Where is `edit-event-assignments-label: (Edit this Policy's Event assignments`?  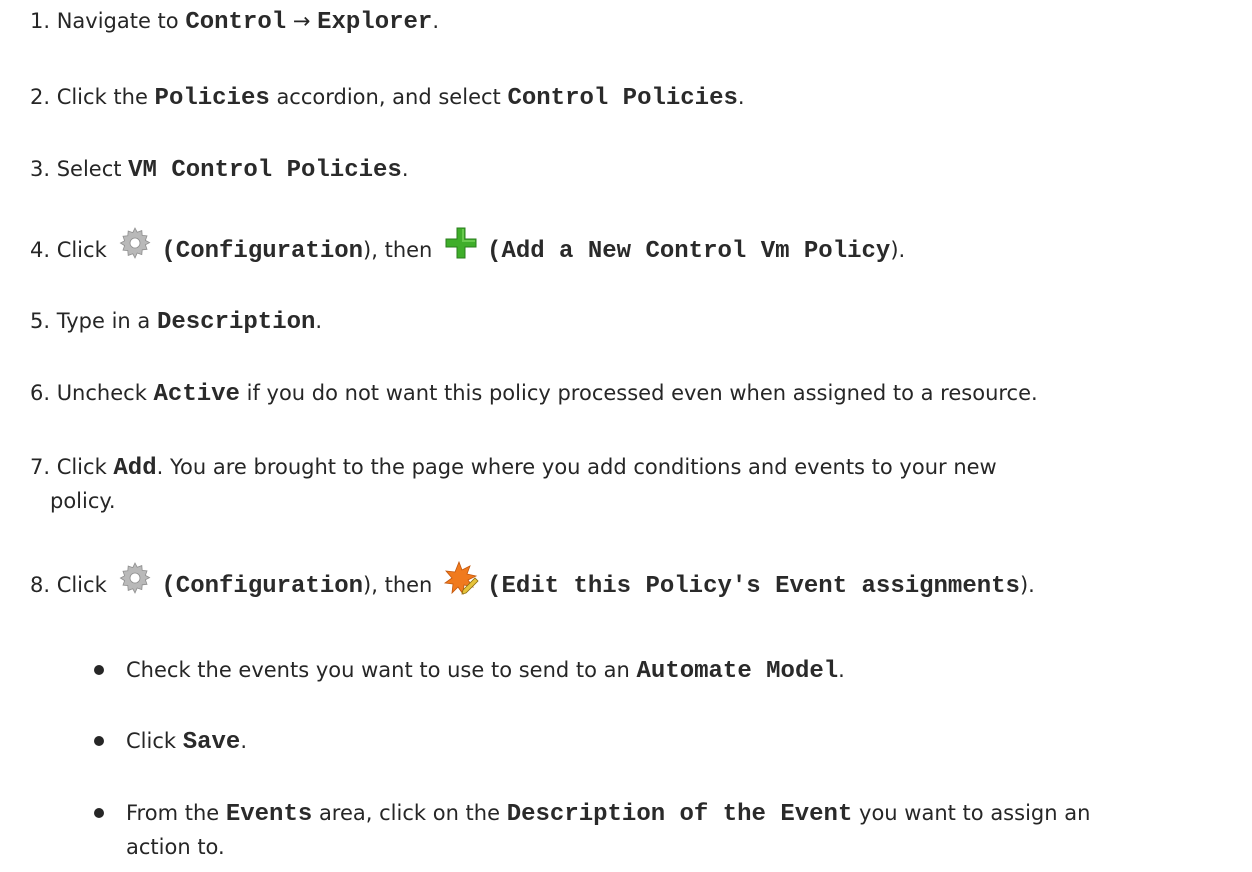 edit-event-assignments-label: (Edit this Policy's Event assignments is located at coordinates (753, 586).